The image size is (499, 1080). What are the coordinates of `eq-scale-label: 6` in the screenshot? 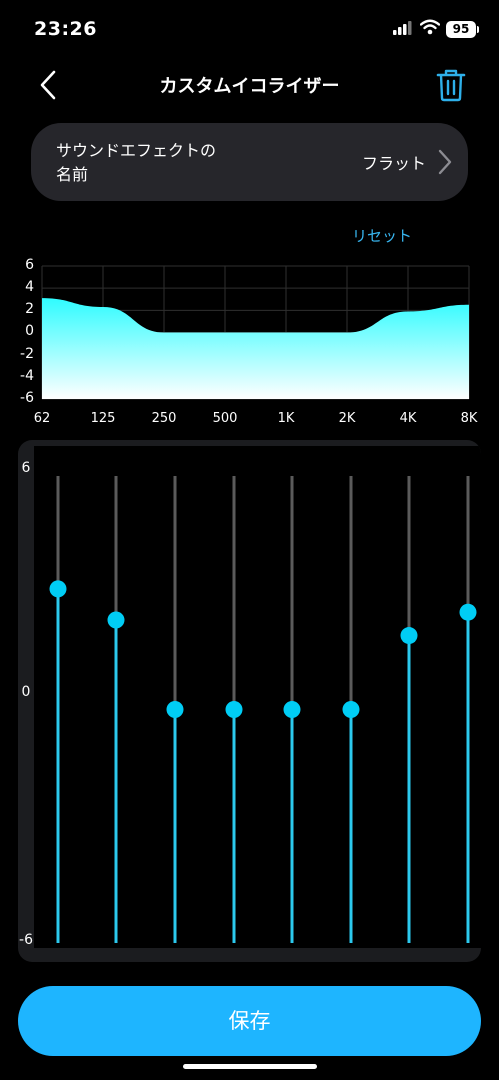 It's located at (26, 468).